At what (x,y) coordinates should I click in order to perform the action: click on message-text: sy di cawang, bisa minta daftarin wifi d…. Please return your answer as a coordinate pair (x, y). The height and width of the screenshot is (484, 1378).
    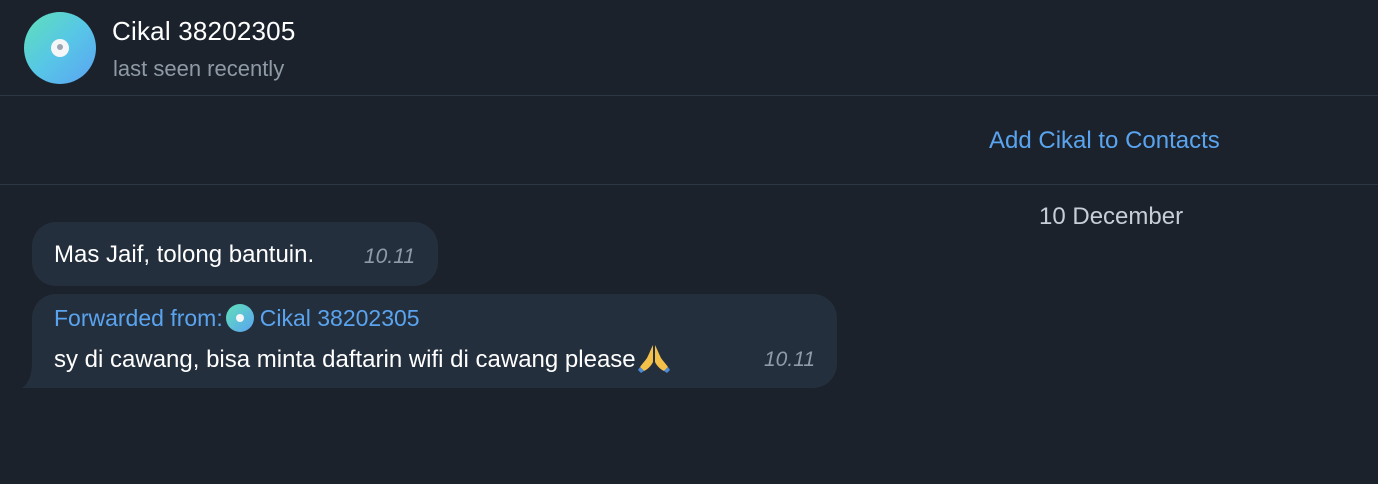
    Looking at the image, I should click on (345, 359).